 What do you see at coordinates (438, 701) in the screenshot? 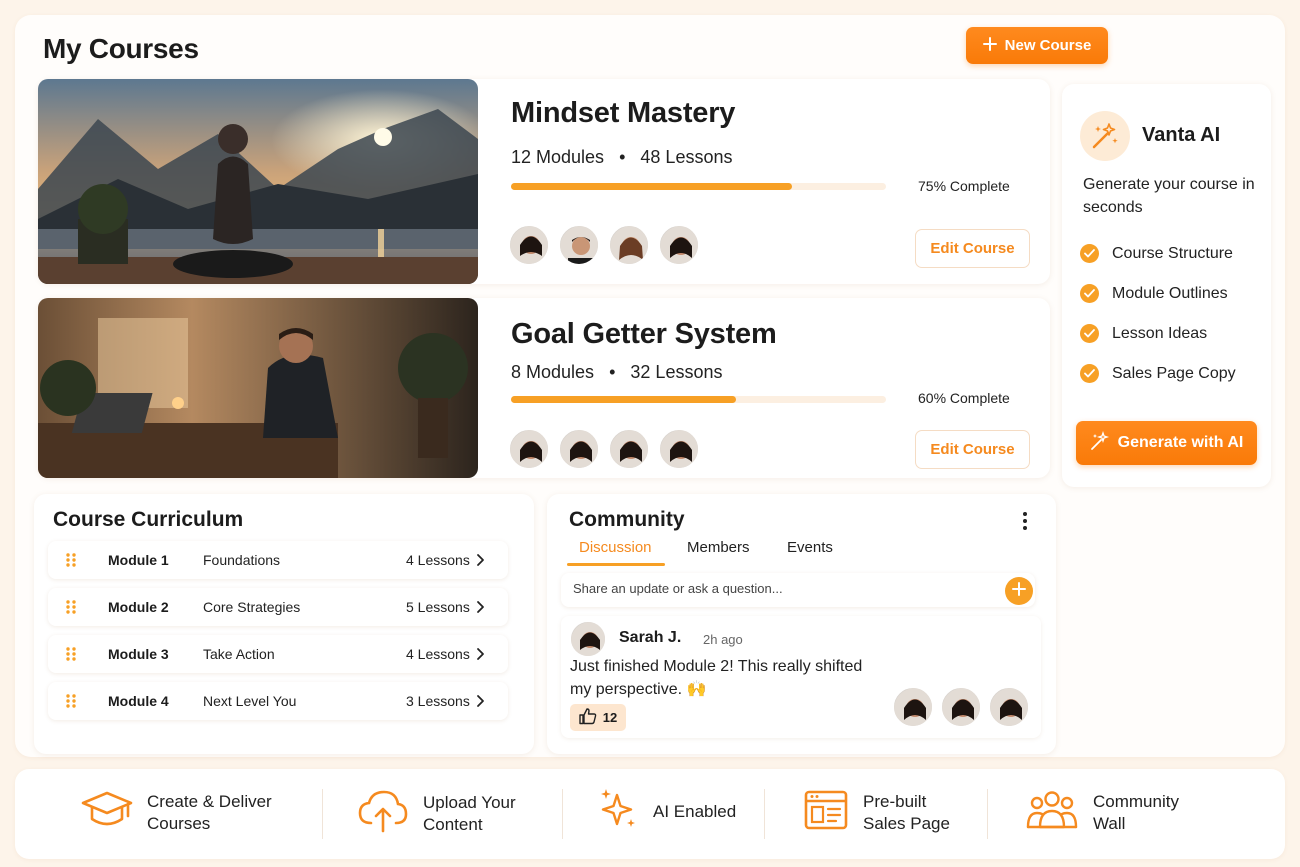
I see `module-lesson-count: 3 Lessons` at bounding box center [438, 701].